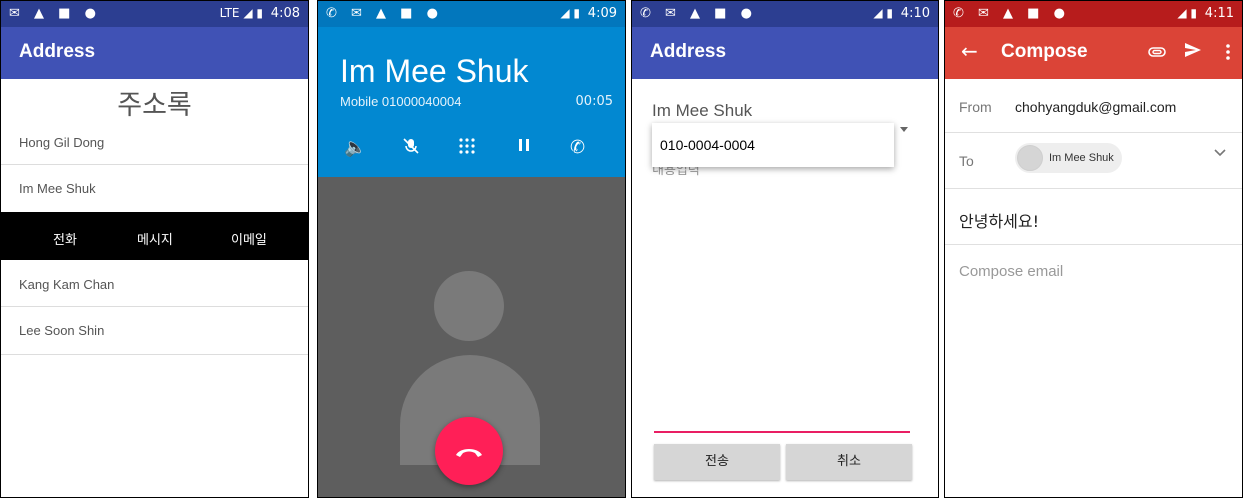 Image resolution: width=1243 pixels, height=498 pixels. Describe the element at coordinates (1030, 158) in the screenshot. I see `avatar` at that location.